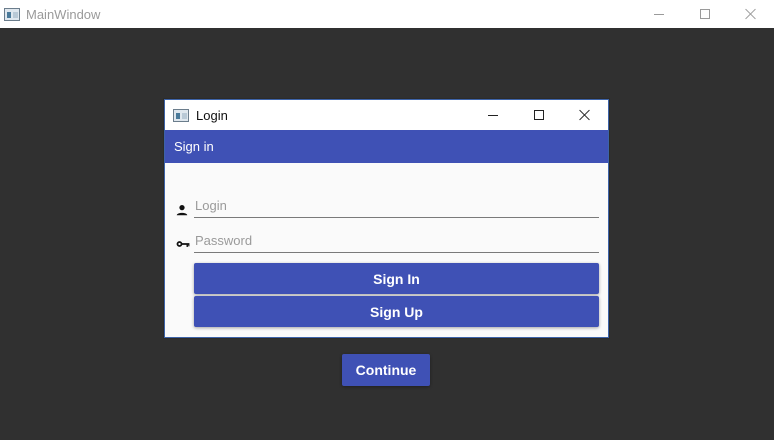 The height and width of the screenshot is (440, 774). I want to click on login-dialog-titlebar: Login, so click(386, 115).